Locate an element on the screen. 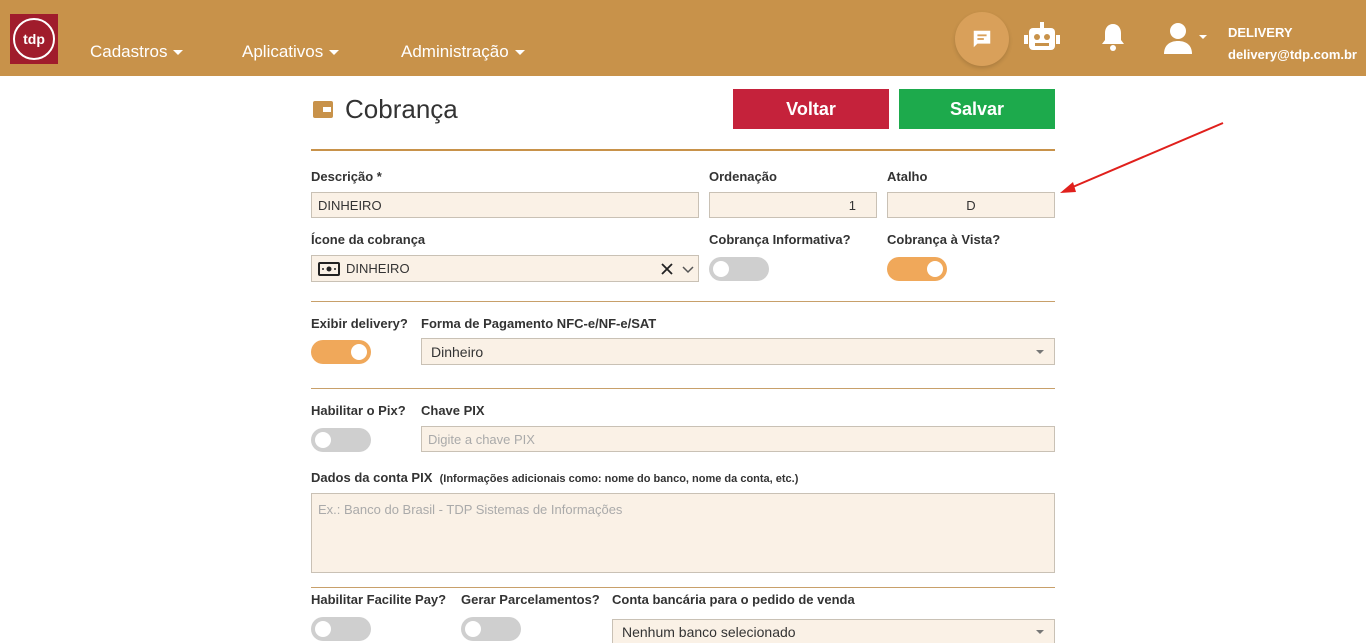  wallet-icon is located at coordinates (323, 109).